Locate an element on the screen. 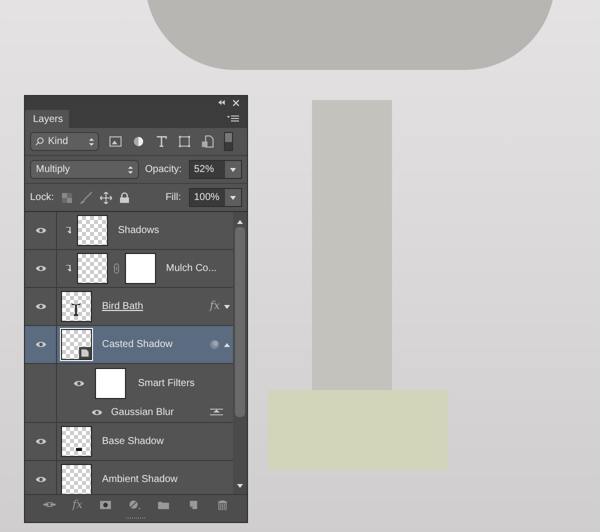  blending-options-icon is located at coordinates (216, 412).